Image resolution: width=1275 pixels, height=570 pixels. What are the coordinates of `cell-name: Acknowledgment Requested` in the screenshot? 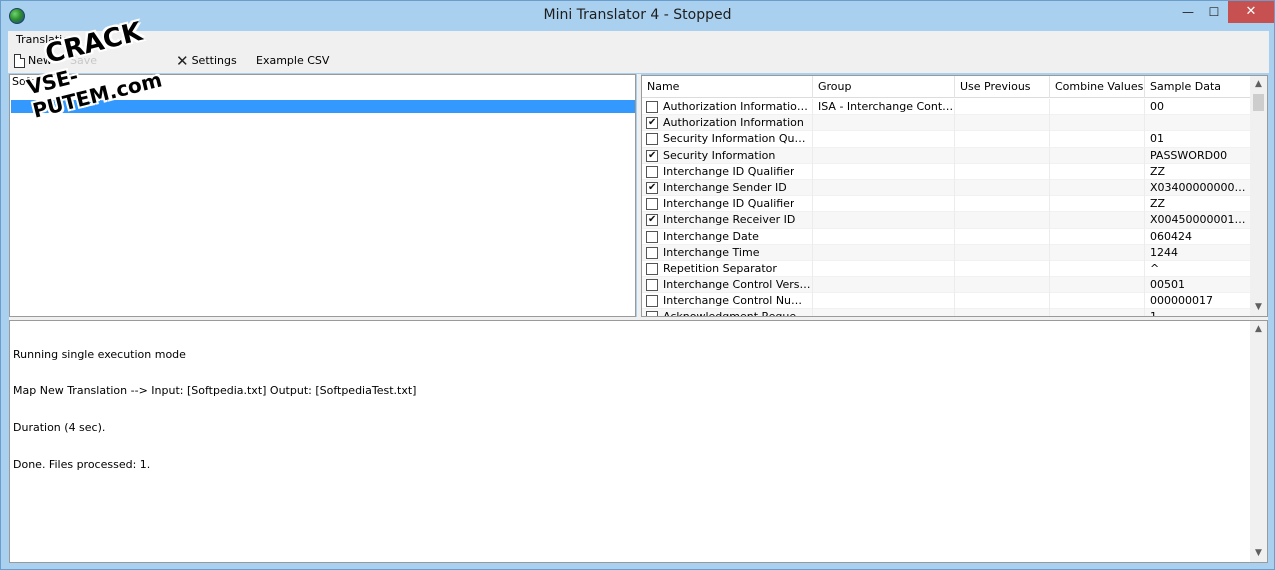 It's located at (727, 312).